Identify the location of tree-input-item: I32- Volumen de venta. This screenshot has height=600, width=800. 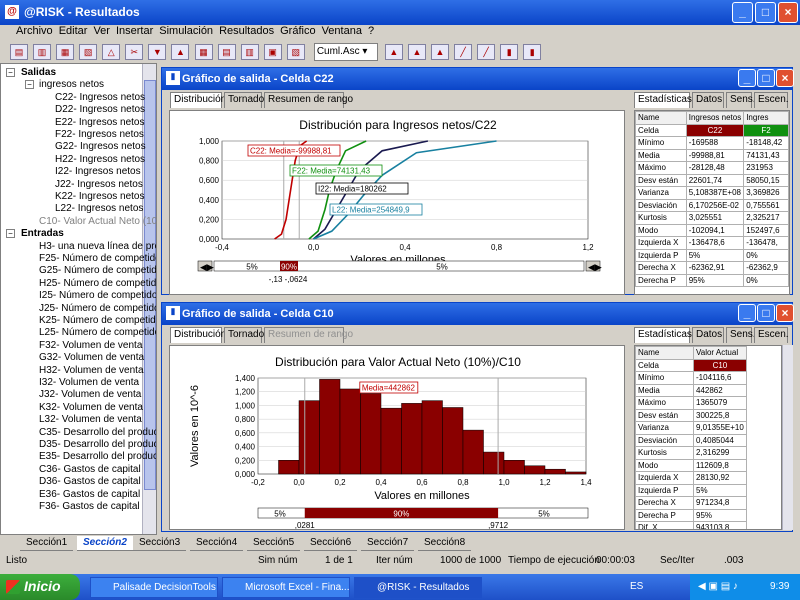
(89, 383).